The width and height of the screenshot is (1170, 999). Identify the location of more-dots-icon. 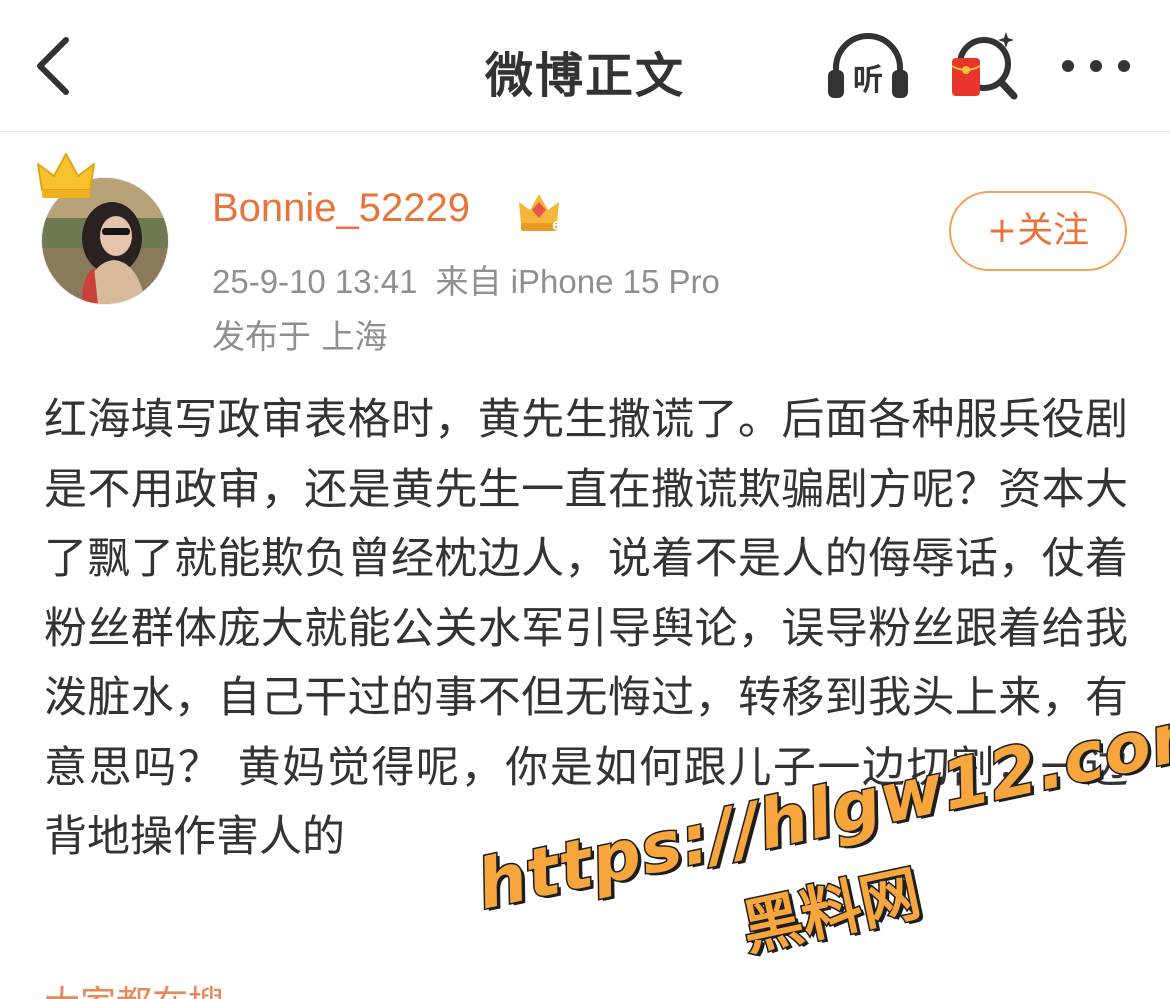
(1096, 66).